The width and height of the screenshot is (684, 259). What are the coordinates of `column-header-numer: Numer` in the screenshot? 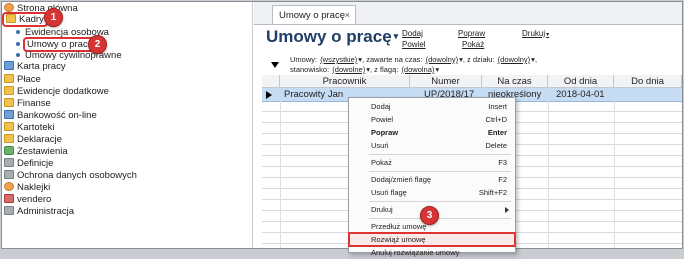 It's located at (446, 81).